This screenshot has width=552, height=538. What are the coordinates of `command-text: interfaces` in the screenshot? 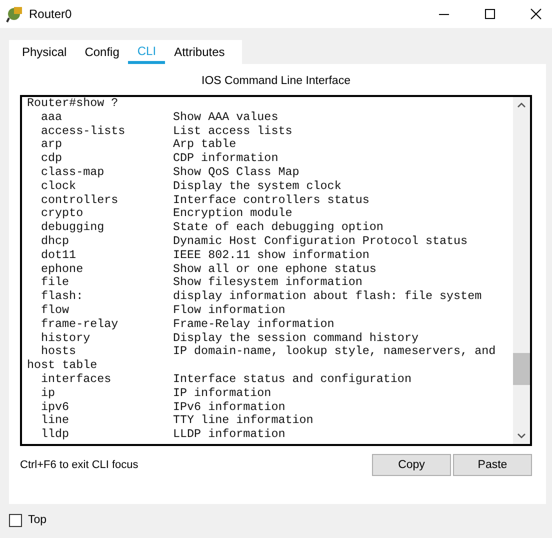 It's located at (76, 379).